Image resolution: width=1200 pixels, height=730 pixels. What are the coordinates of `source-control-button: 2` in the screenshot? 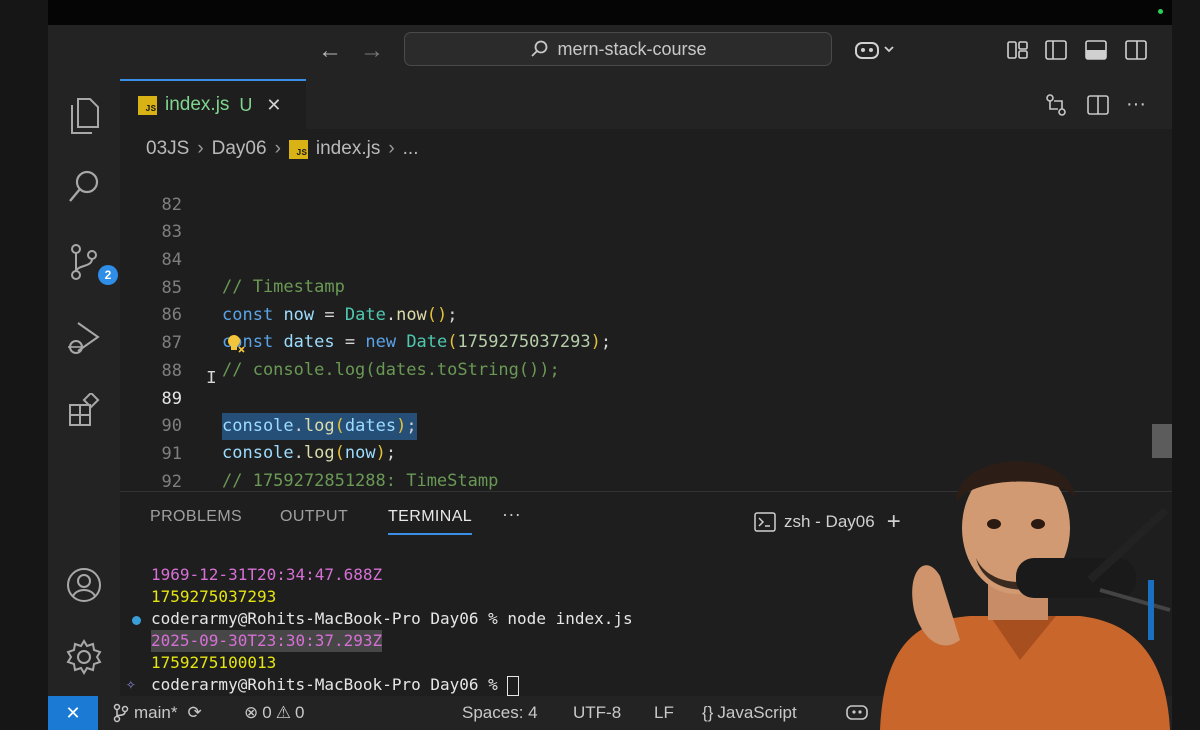 It's located at (90, 262).